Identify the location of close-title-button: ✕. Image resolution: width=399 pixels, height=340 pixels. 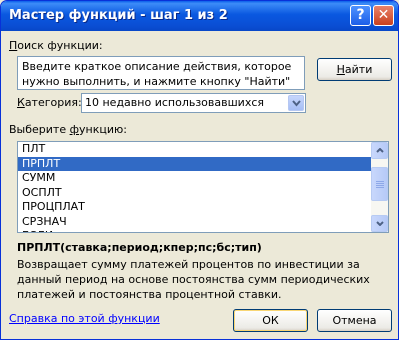
(383, 15).